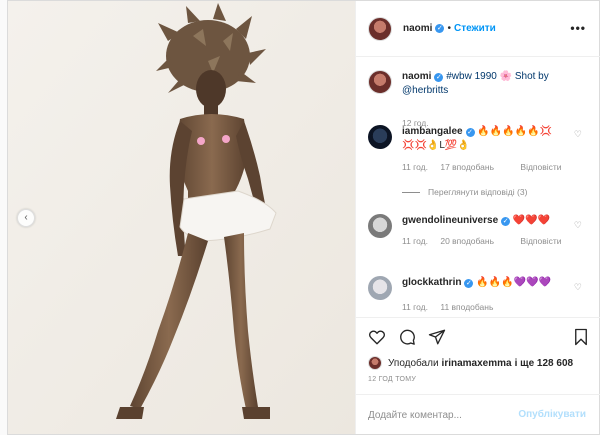  I want to click on post-header: naomi ✓ • Стежити •••, so click(478, 29).